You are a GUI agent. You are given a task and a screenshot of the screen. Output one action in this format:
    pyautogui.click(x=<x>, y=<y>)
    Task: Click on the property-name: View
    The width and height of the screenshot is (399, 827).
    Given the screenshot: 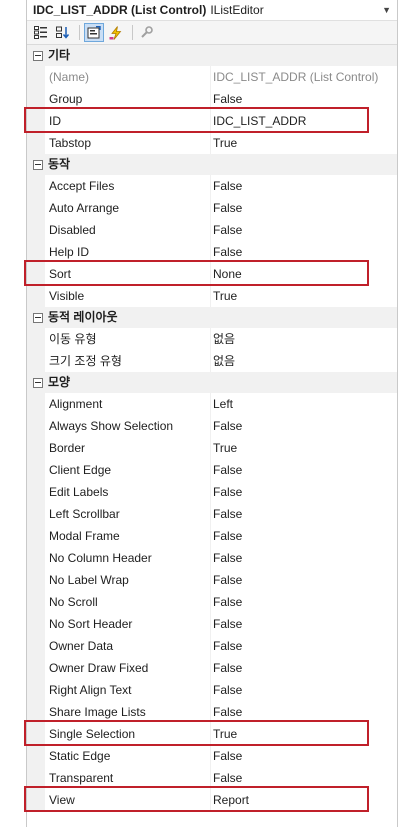 What is the action you would take?
    pyautogui.click(x=128, y=800)
    